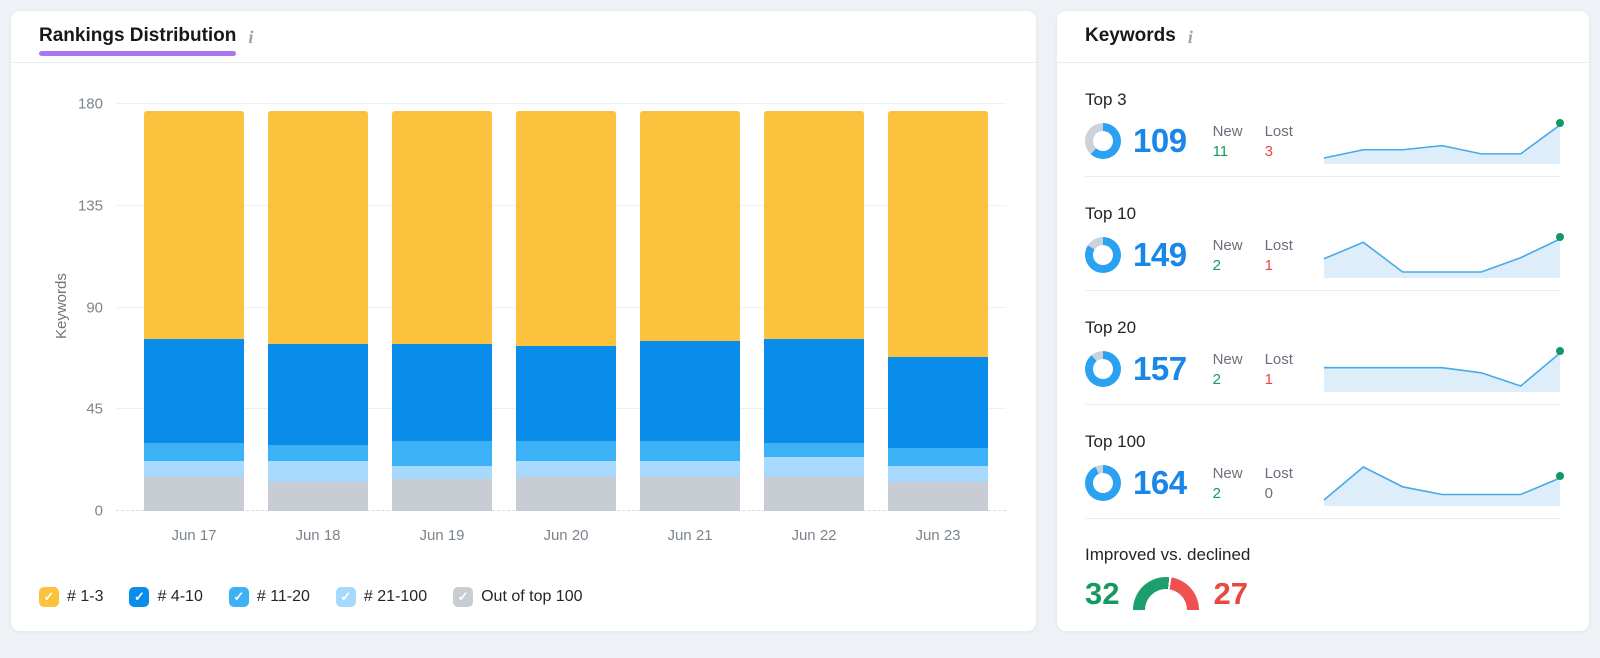 This screenshot has height=658, width=1600. Describe the element at coordinates (1130, 35) in the screenshot. I see `keywords-title: Keywords` at that location.